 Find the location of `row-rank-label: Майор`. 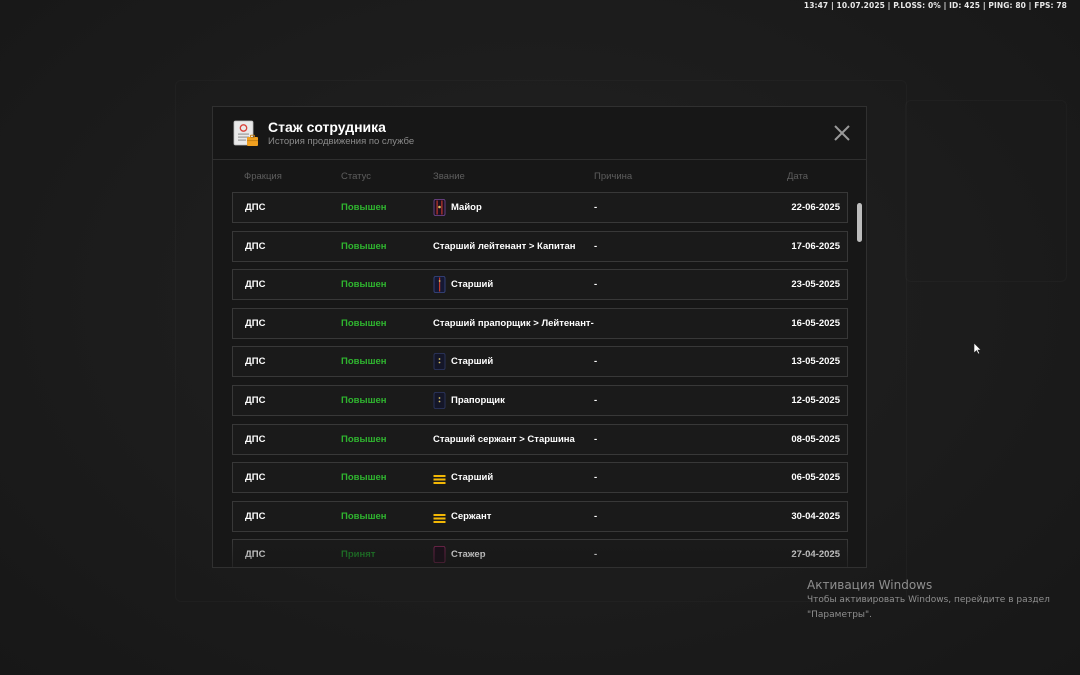

row-rank-label: Майор is located at coordinates (466, 207).